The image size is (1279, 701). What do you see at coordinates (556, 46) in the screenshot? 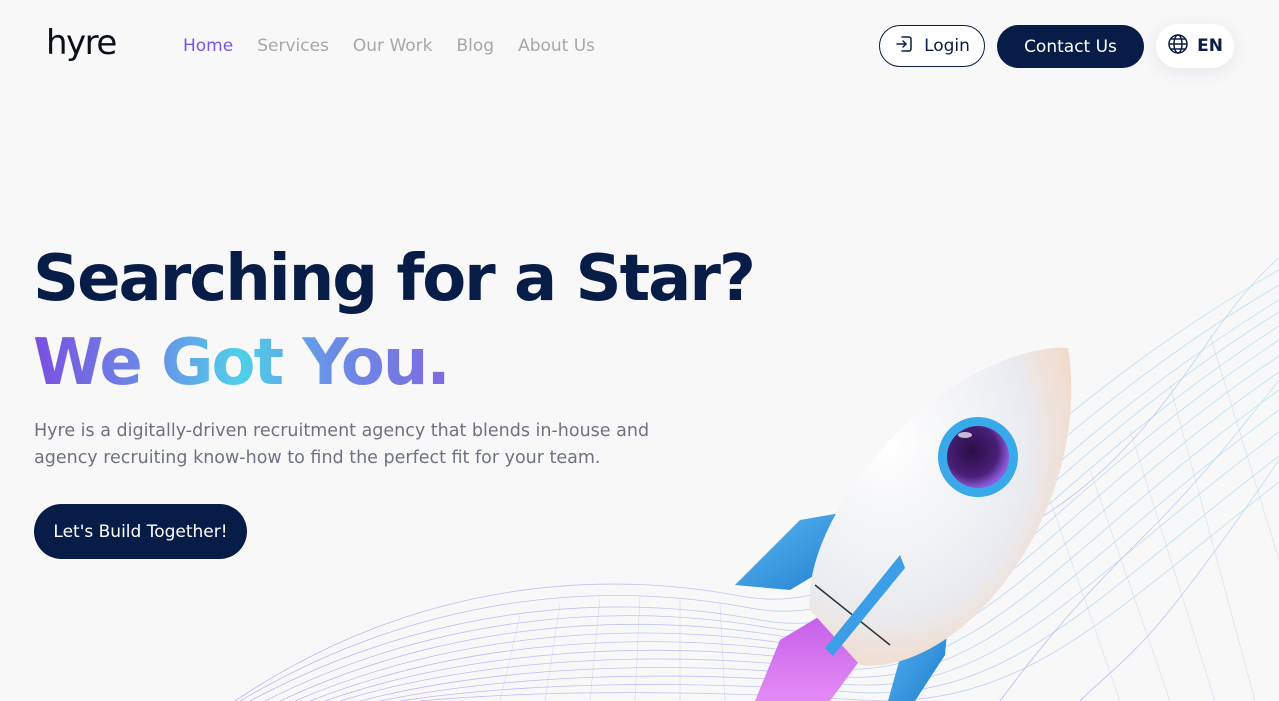
I see `nav-about-us: About Us` at bounding box center [556, 46].